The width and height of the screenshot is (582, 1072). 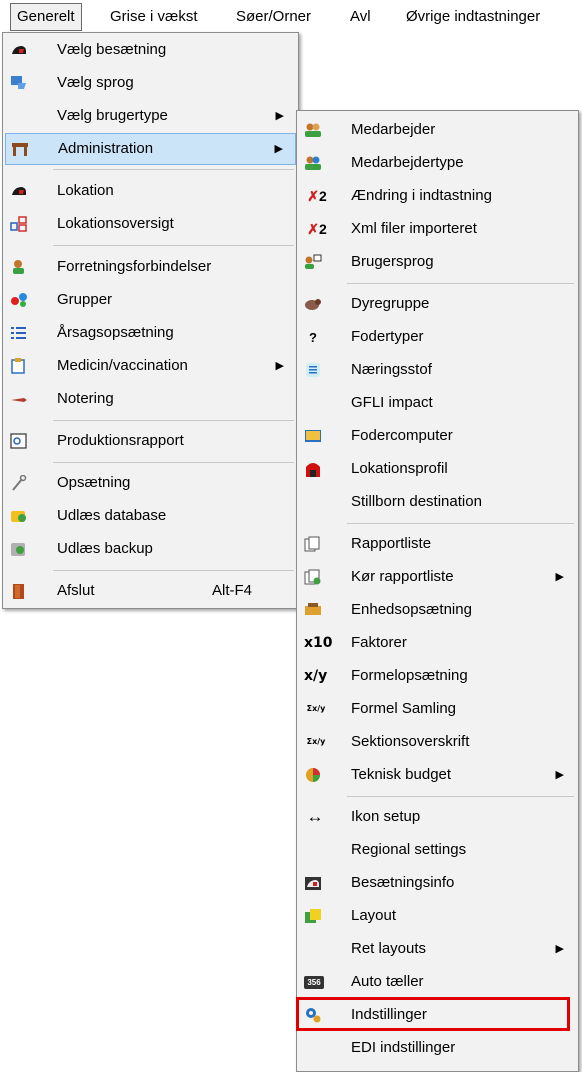 What do you see at coordinates (150, 83) in the screenshot?
I see `menu-item-vaelg-sprog: Vælg sprog` at bounding box center [150, 83].